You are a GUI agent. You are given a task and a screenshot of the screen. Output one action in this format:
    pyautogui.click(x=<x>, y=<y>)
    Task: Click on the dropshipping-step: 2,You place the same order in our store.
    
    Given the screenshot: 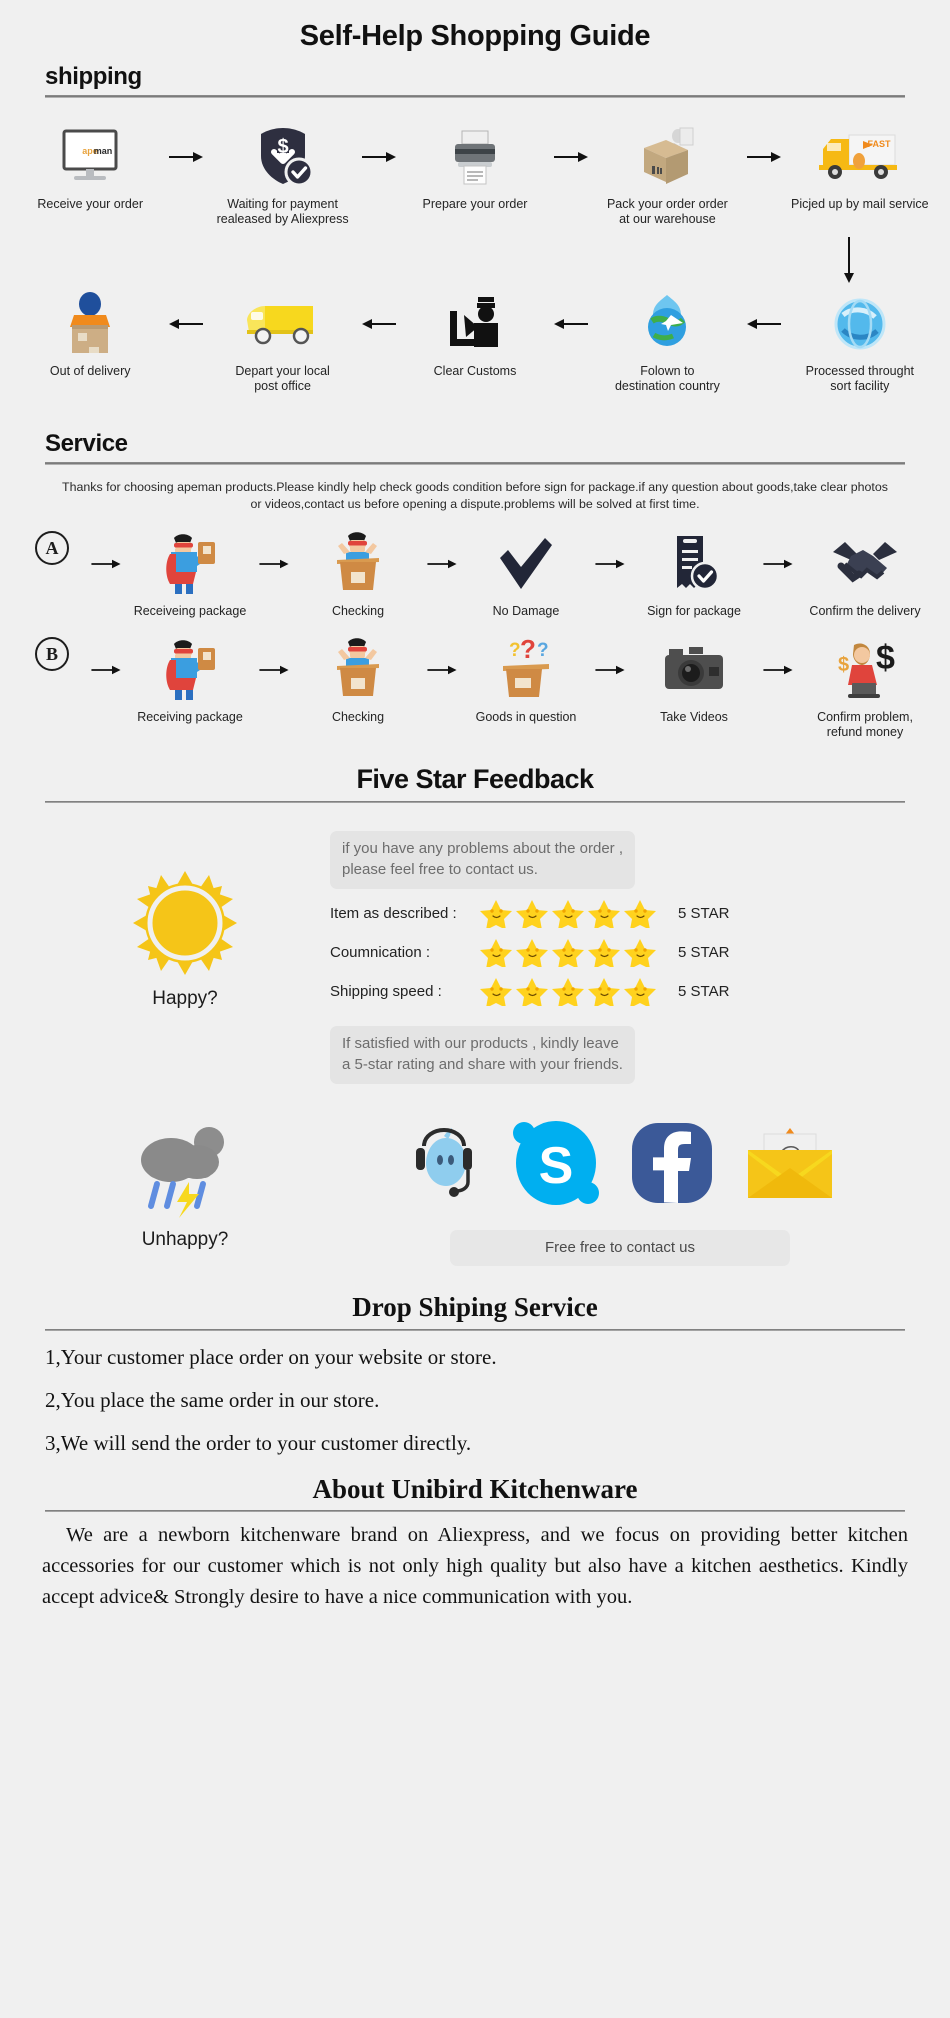 What is the action you would take?
    pyautogui.click(x=212, y=1400)
    